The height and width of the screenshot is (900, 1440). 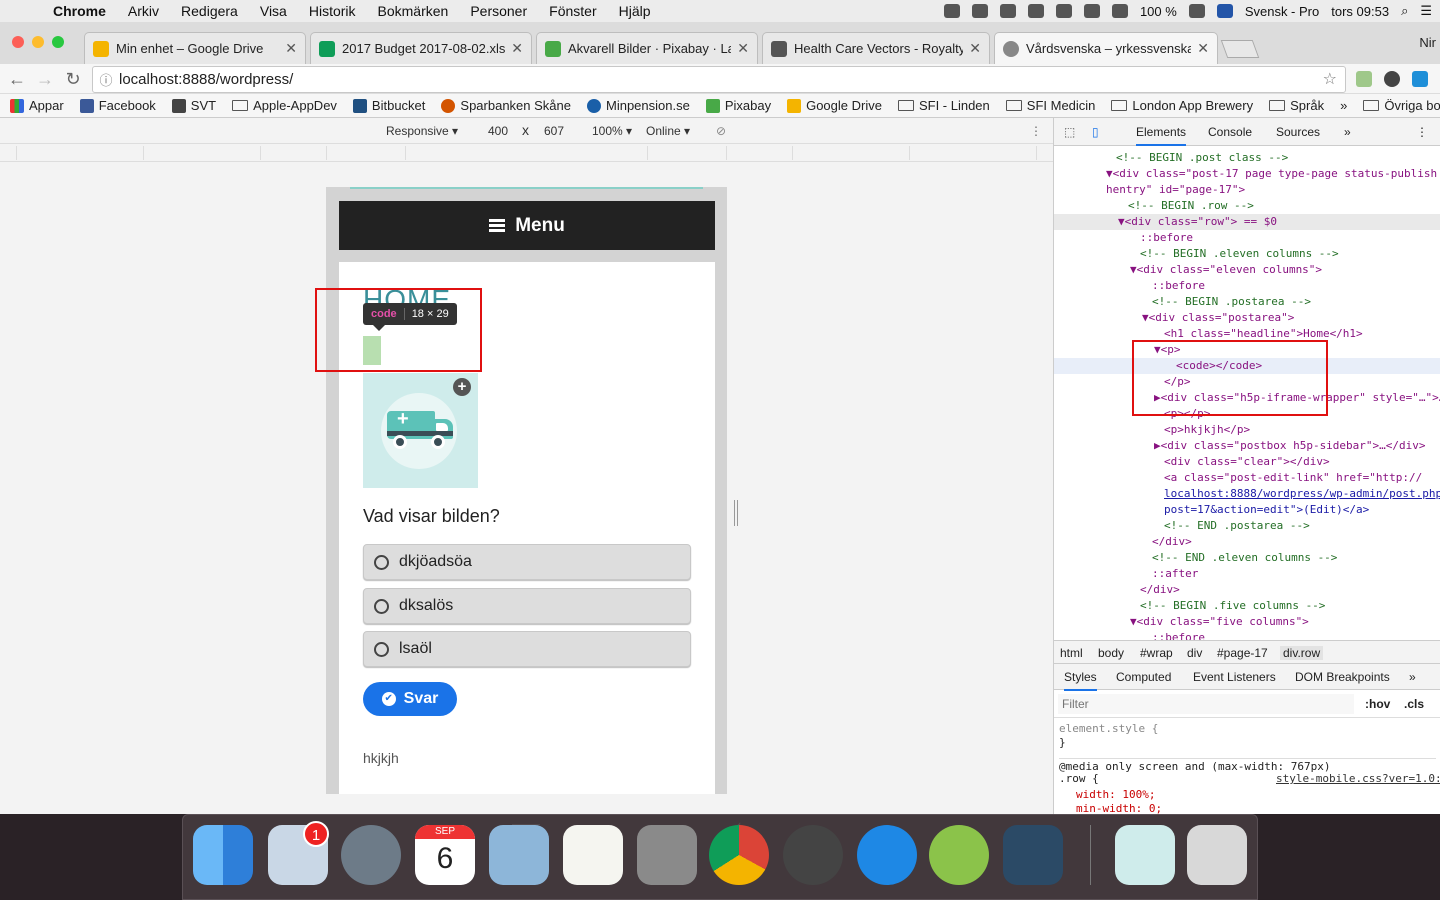 I want to click on spotlight-icon: ⌕, so click(x=1404, y=11).